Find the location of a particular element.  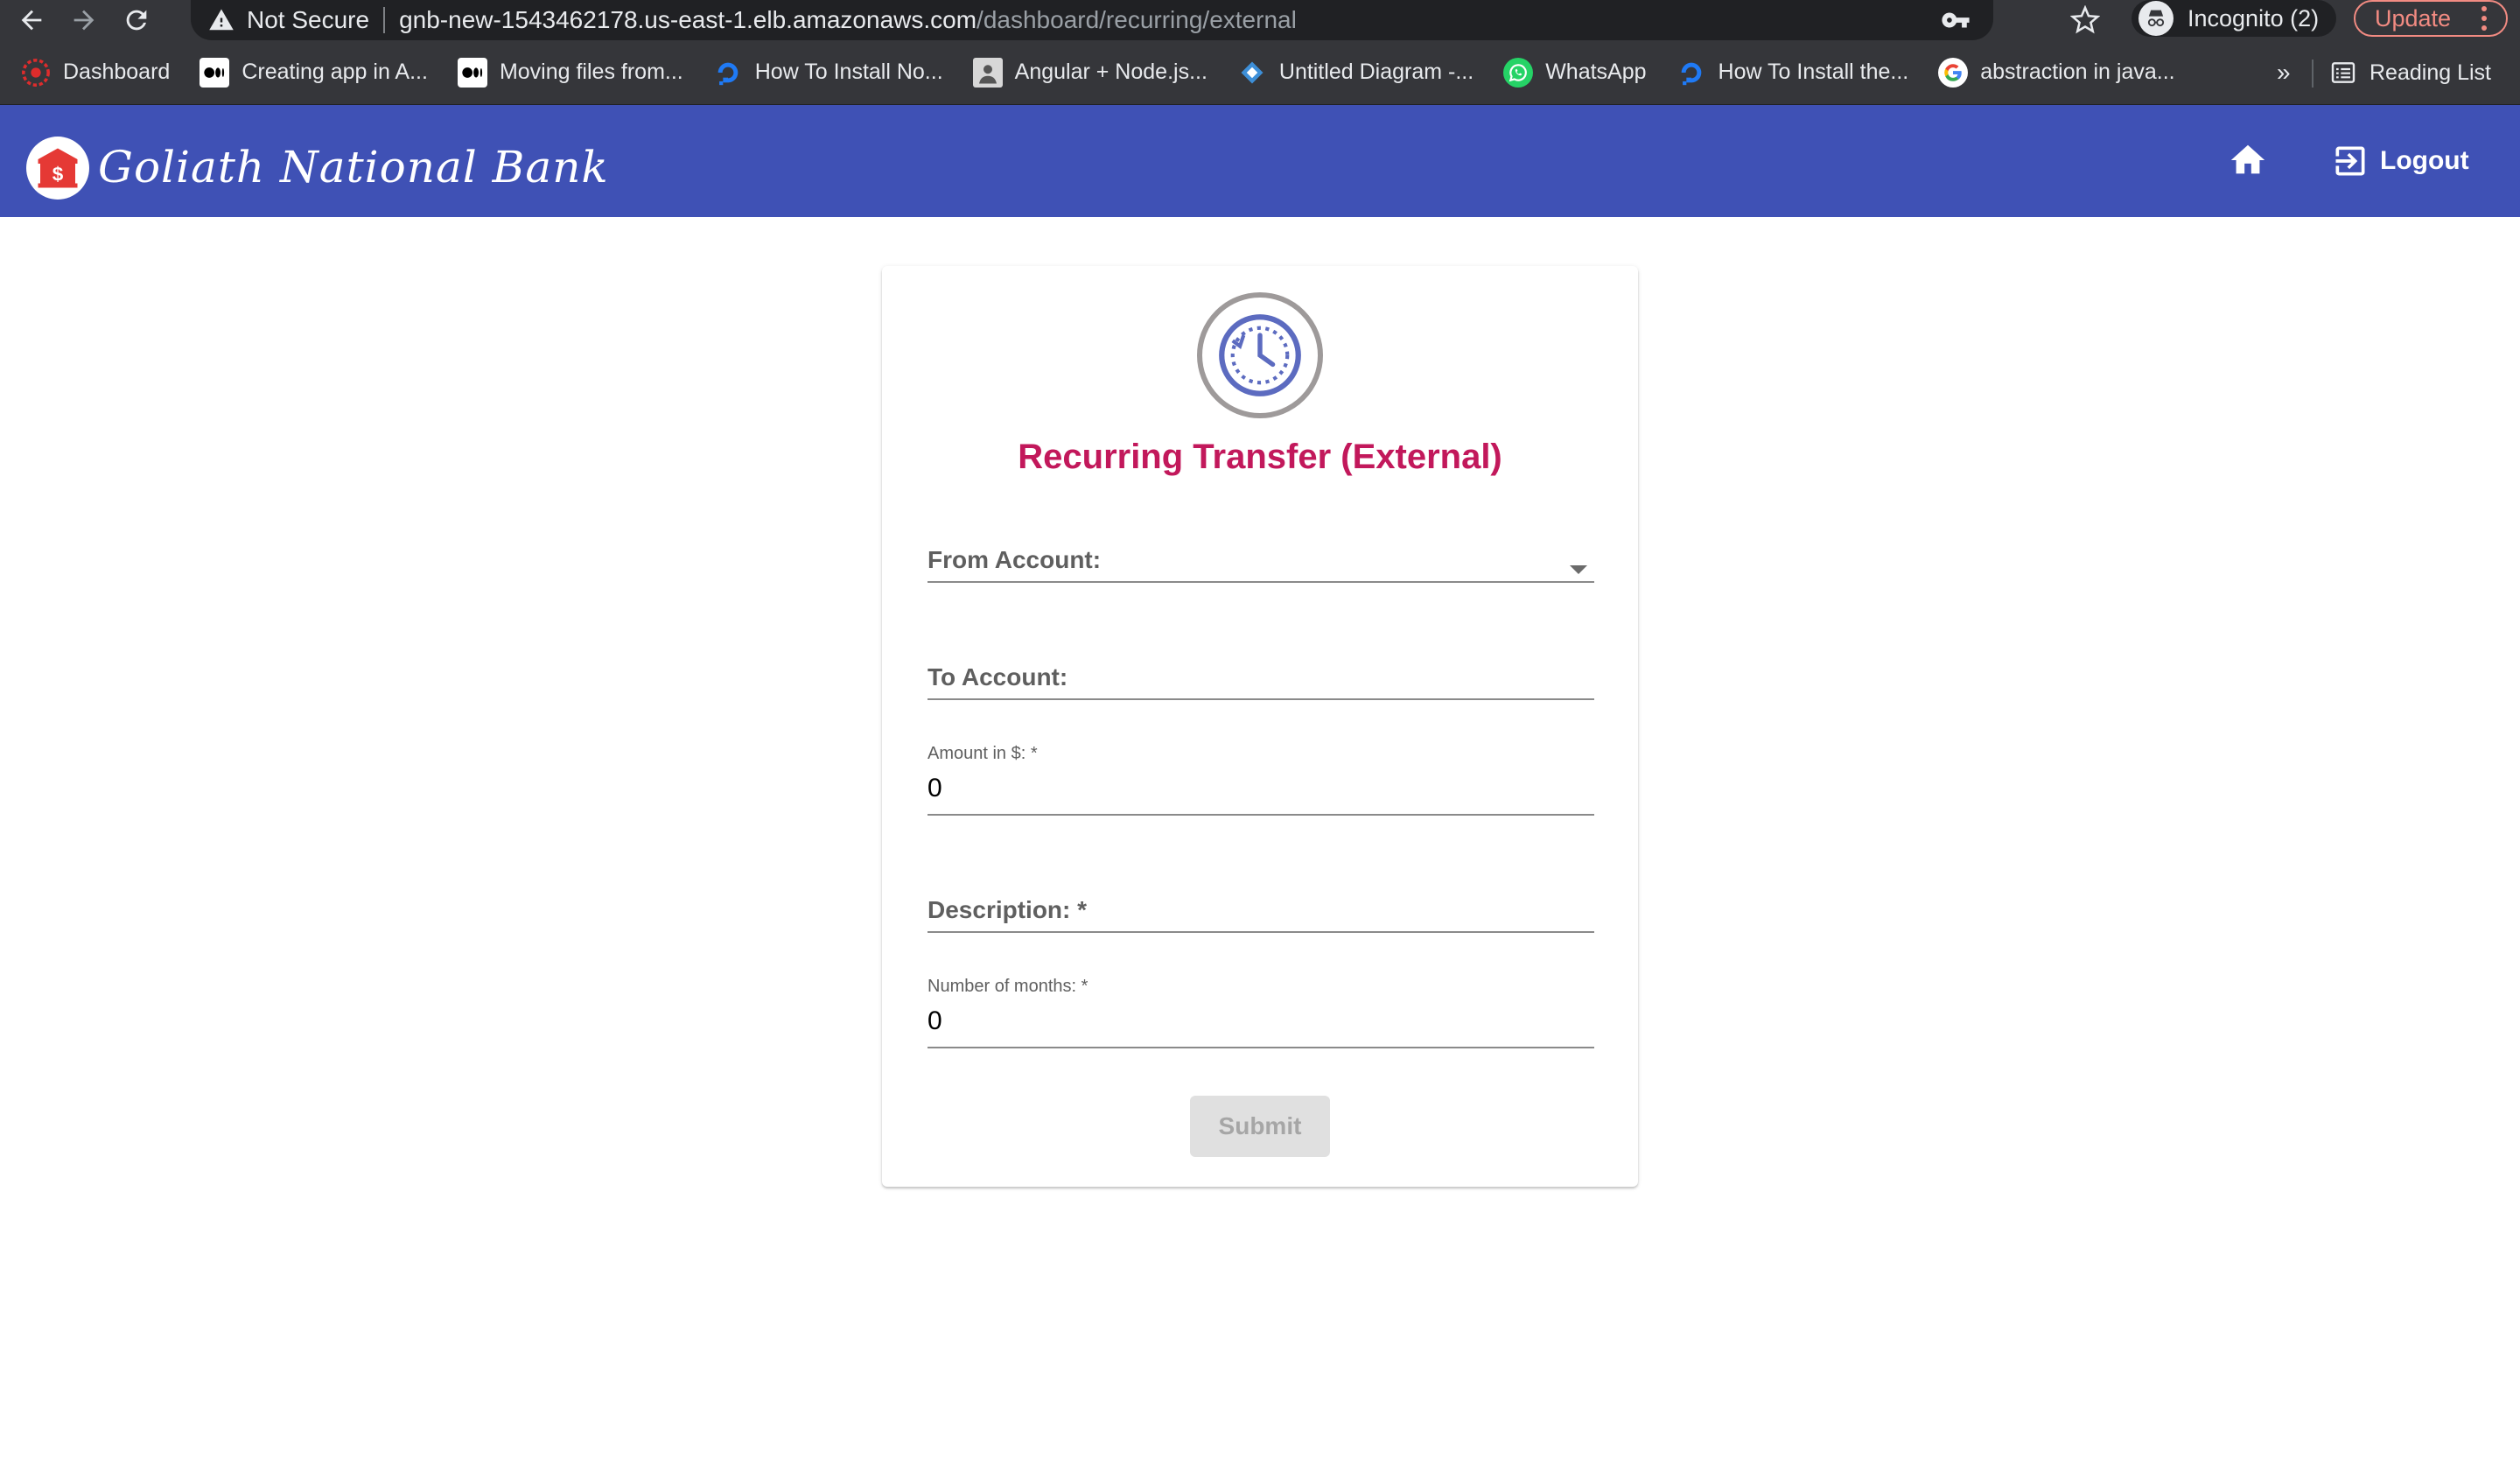

months-value: 0 is located at coordinates (935, 1021).